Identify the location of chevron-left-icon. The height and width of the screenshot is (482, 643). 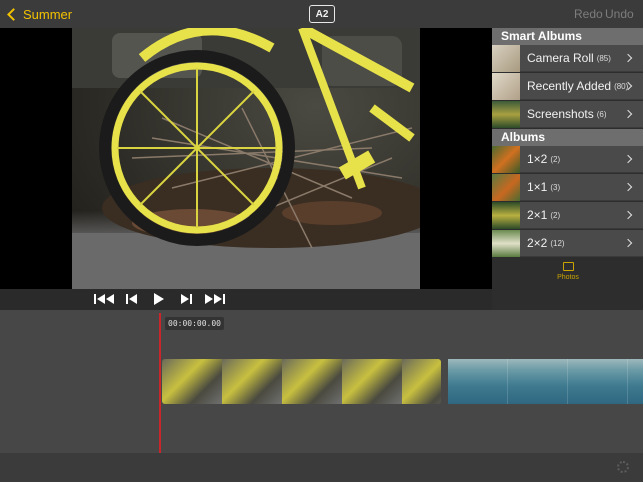
(13, 14).